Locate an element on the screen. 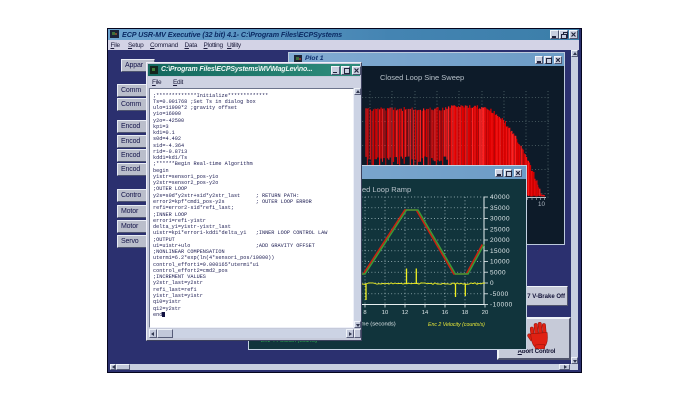 This screenshot has height=400, width=688. svg-text: 16 is located at coordinates (445, 313).